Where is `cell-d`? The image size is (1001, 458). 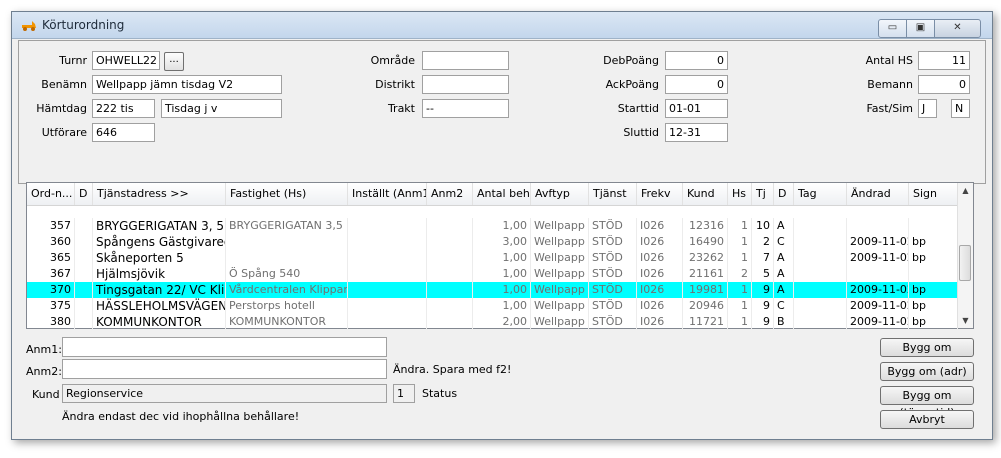 cell-d is located at coordinates (84, 242).